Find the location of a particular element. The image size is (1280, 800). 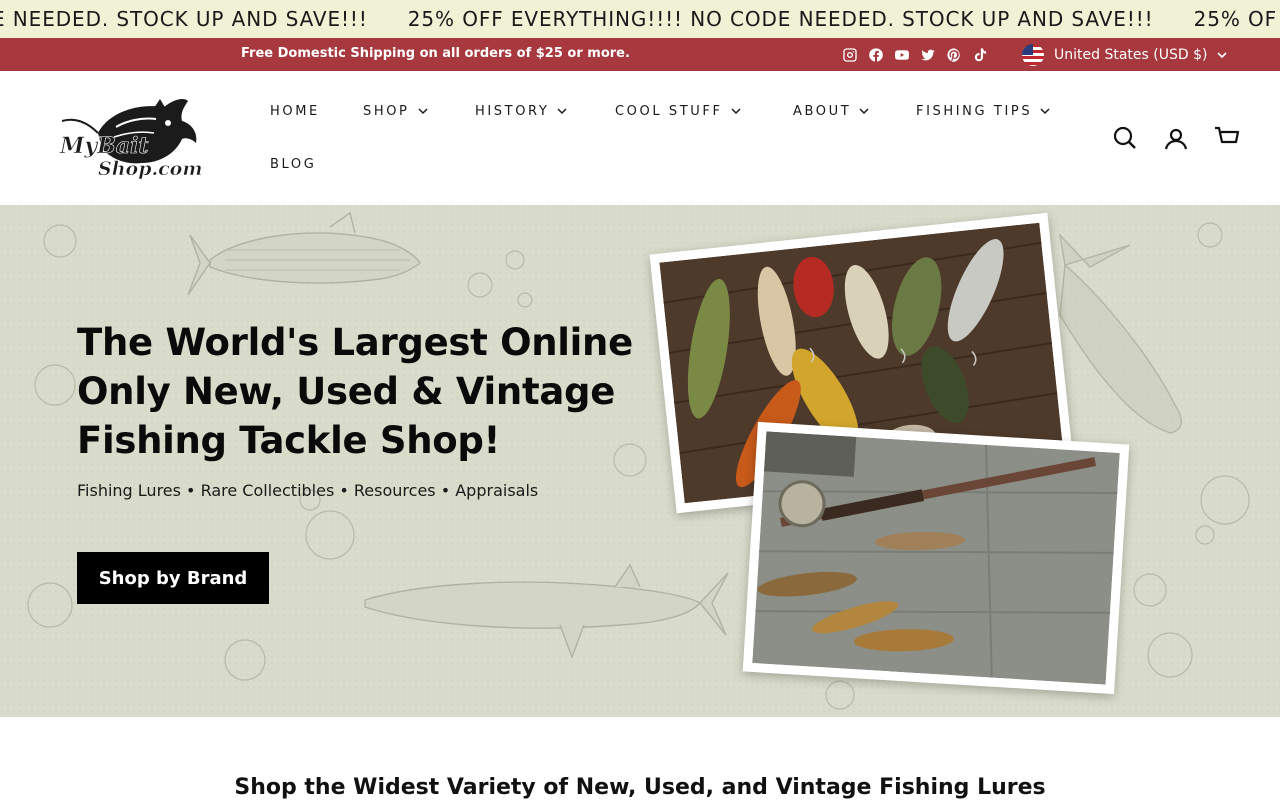

site-logo: MyBait Shop.com is located at coordinates (131, 139).